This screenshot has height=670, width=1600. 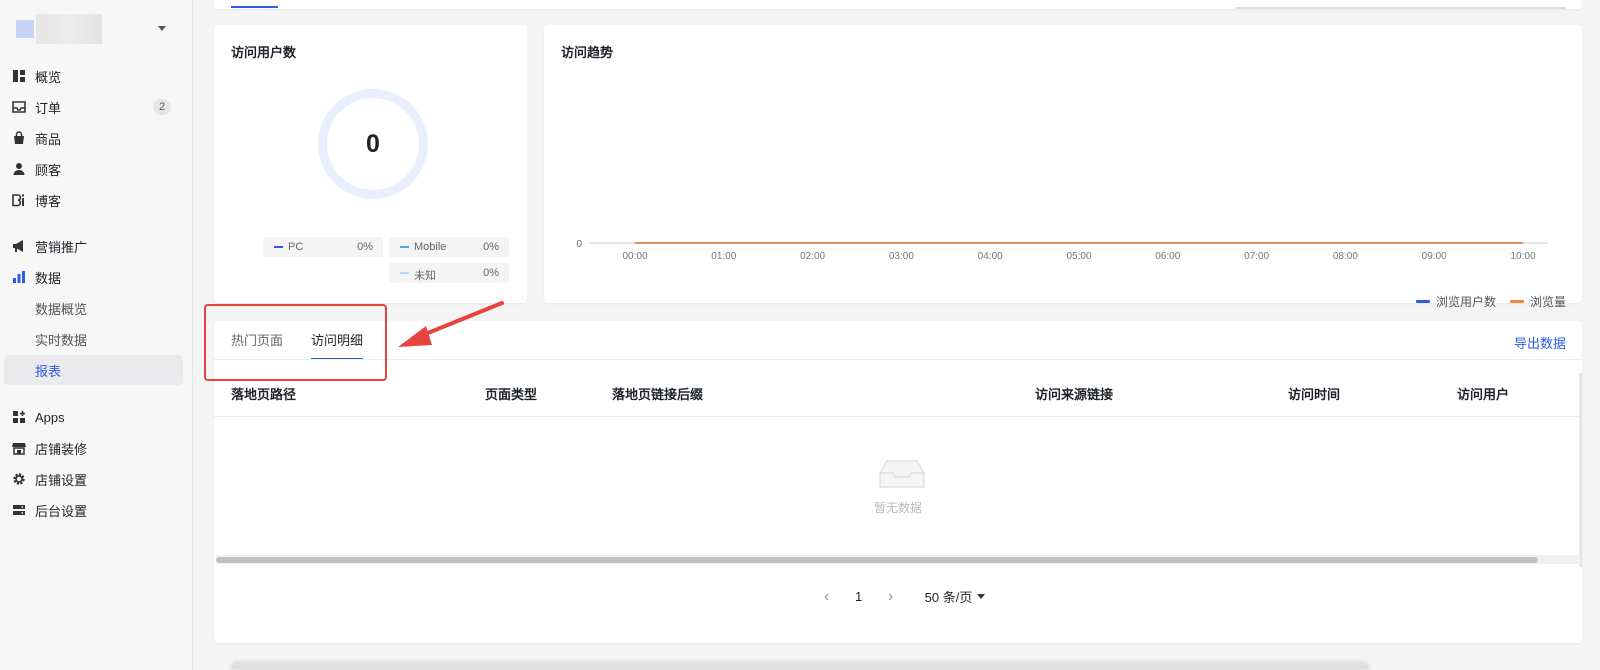 I want to click on column-header: 访问用户, so click(x=1483, y=395).